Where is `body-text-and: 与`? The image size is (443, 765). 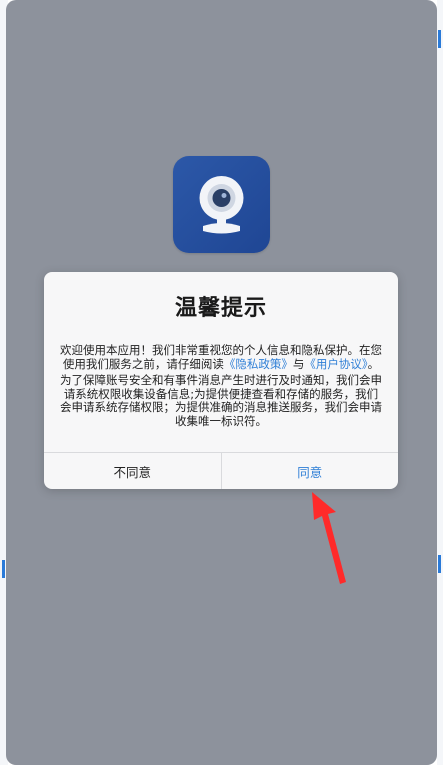
body-text-and: 与 is located at coordinates (298, 363).